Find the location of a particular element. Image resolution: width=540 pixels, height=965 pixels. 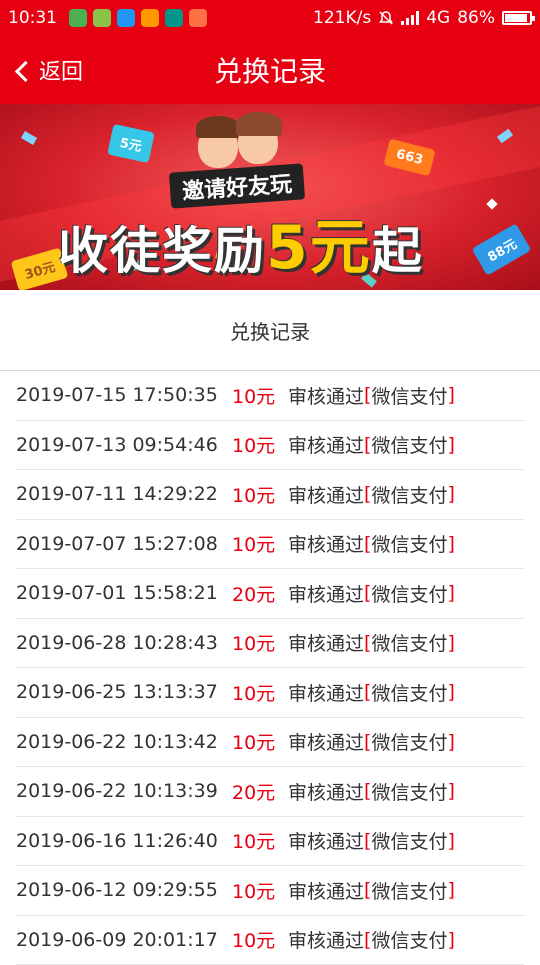

record-date: 2019-07-01 15:58:21 is located at coordinates (120, 593).